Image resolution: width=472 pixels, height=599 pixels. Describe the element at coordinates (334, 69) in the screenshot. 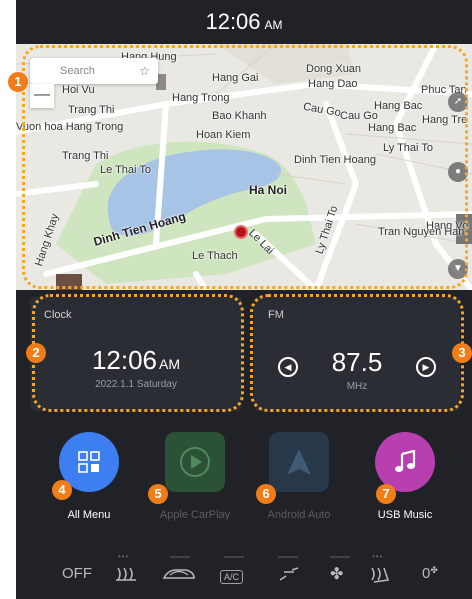

I see `map-place-label: Dong Xuan` at that location.